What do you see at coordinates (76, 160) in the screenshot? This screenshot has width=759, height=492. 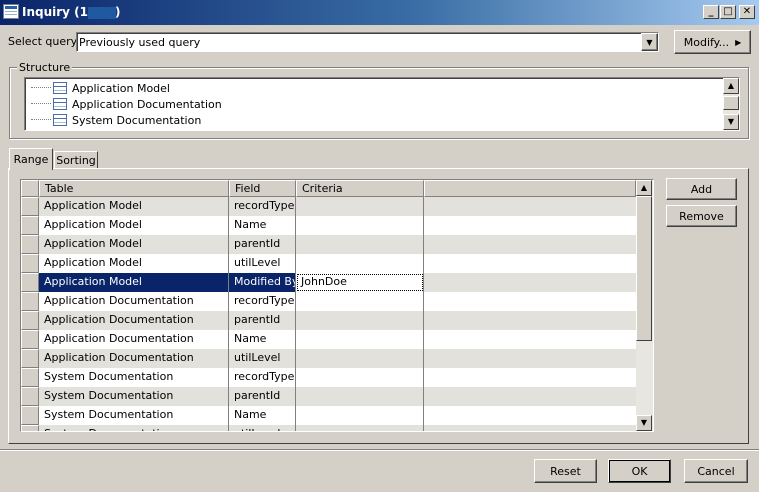 I see `tab-sorting: Sorting` at bounding box center [76, 160].